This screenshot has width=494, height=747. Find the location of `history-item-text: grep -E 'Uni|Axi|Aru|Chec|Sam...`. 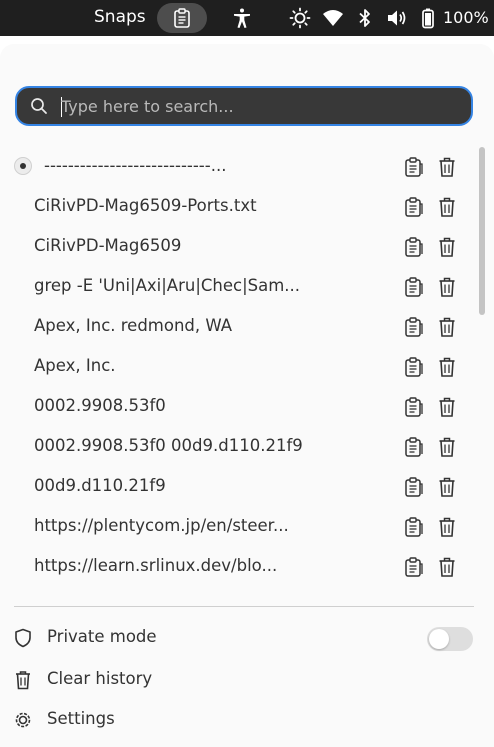

history-item-text: grep -E 'Uni|Axi|Aru|Chec|Sam... is located at coordinates (167, 285).